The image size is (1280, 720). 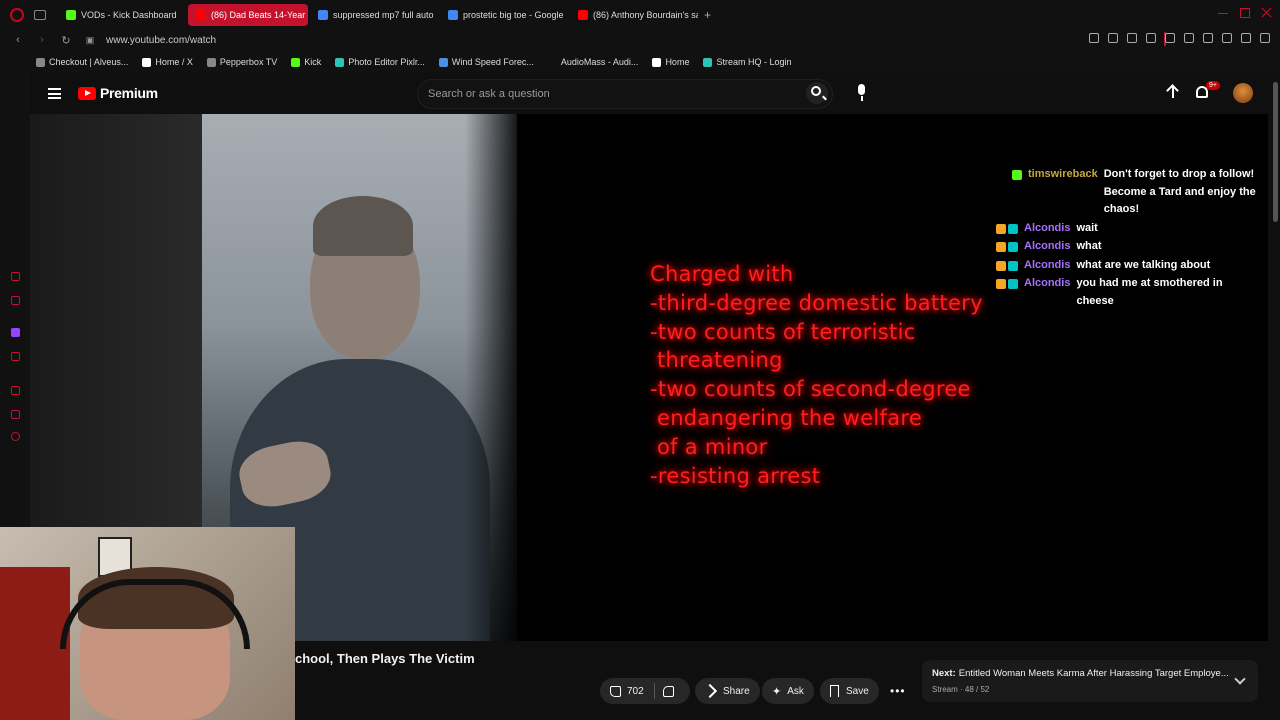 What do you see at coordinates (1223, 11) in the screenshot?
I see `minimize-icon` at bounding box center [1223, 11].